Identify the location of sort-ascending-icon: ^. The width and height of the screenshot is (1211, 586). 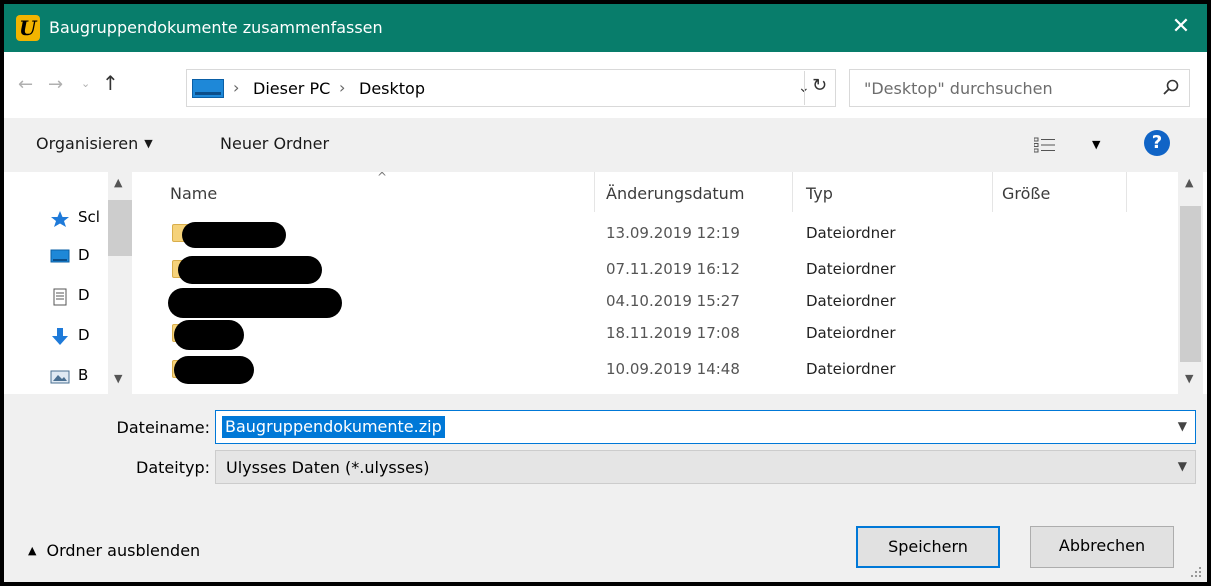
(382, 177).